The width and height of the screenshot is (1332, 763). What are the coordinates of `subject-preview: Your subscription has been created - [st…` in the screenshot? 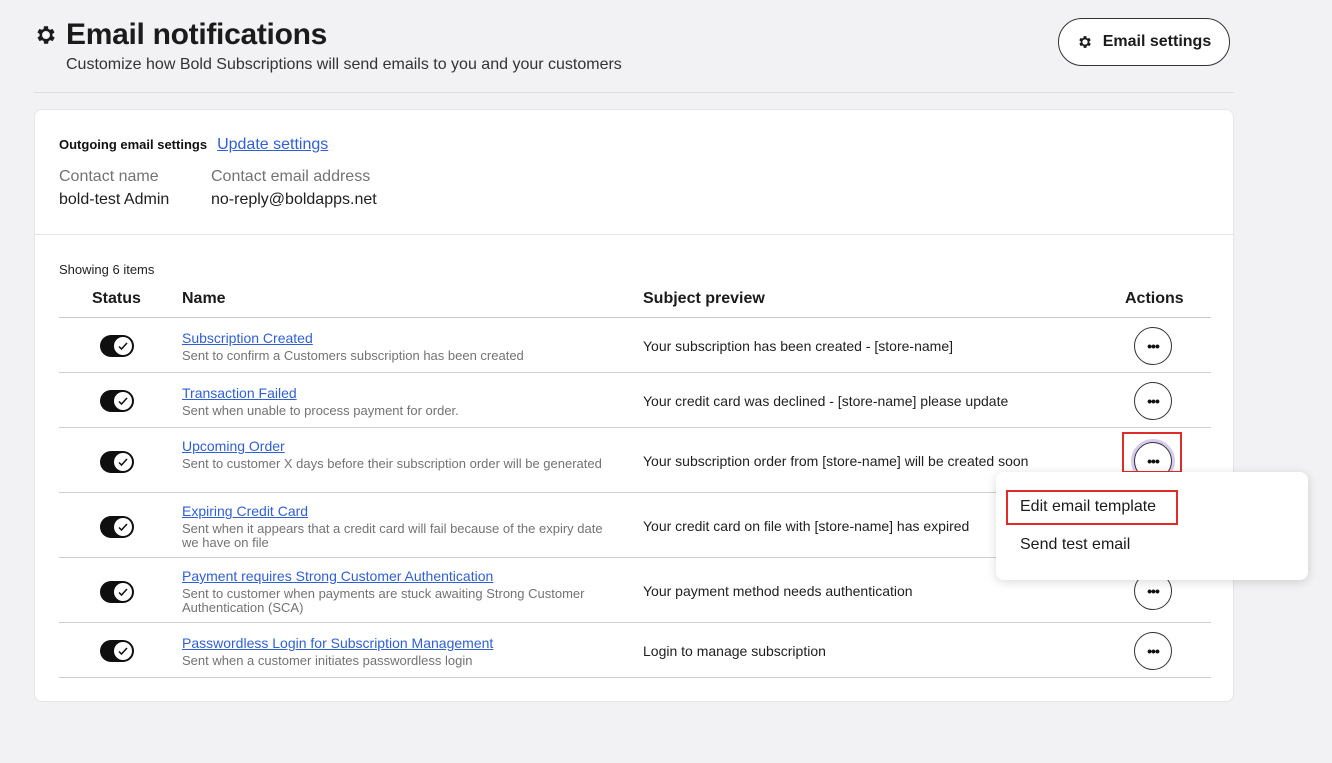 It's located at (798, 346).